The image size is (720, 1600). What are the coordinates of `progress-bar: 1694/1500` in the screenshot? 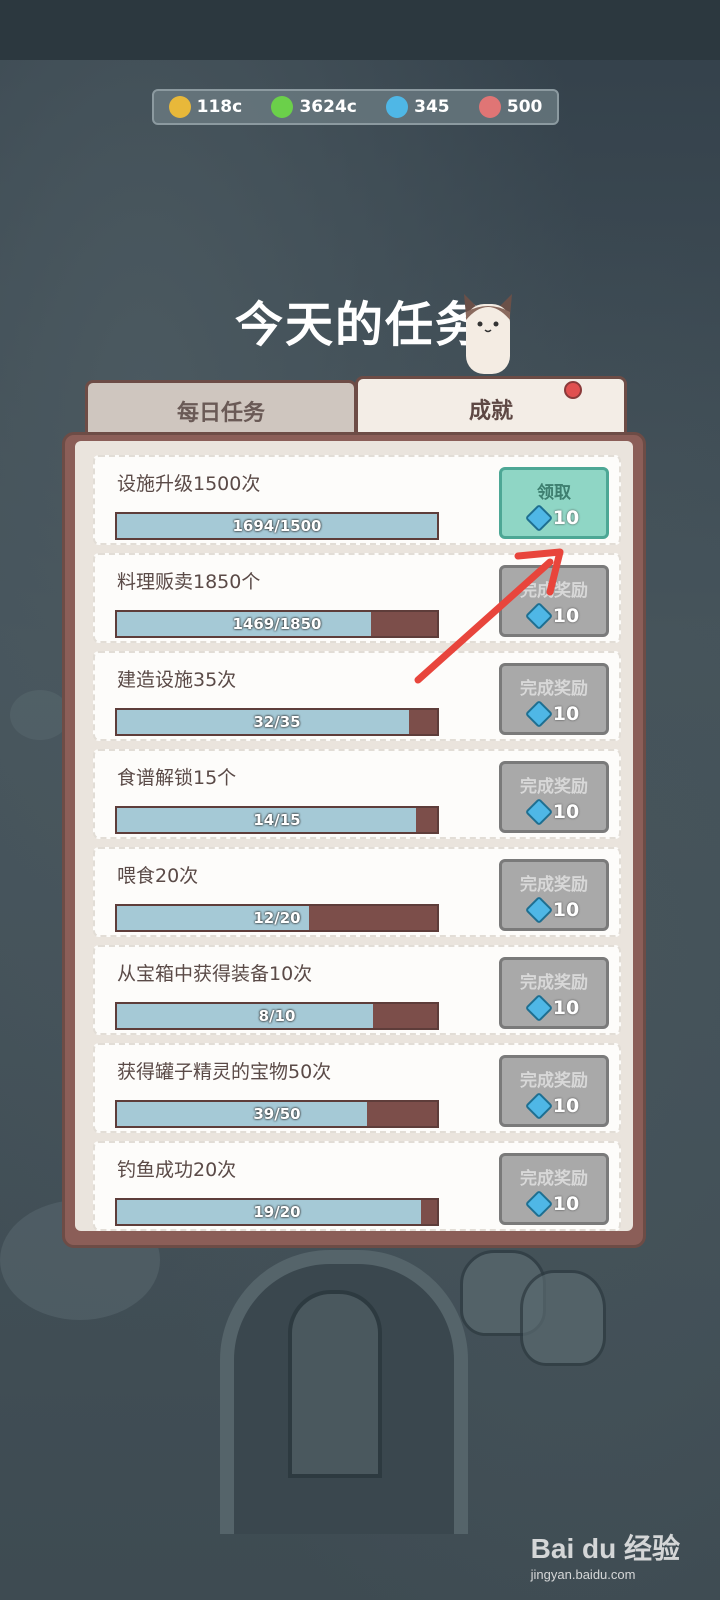 It's located at (277, 526).